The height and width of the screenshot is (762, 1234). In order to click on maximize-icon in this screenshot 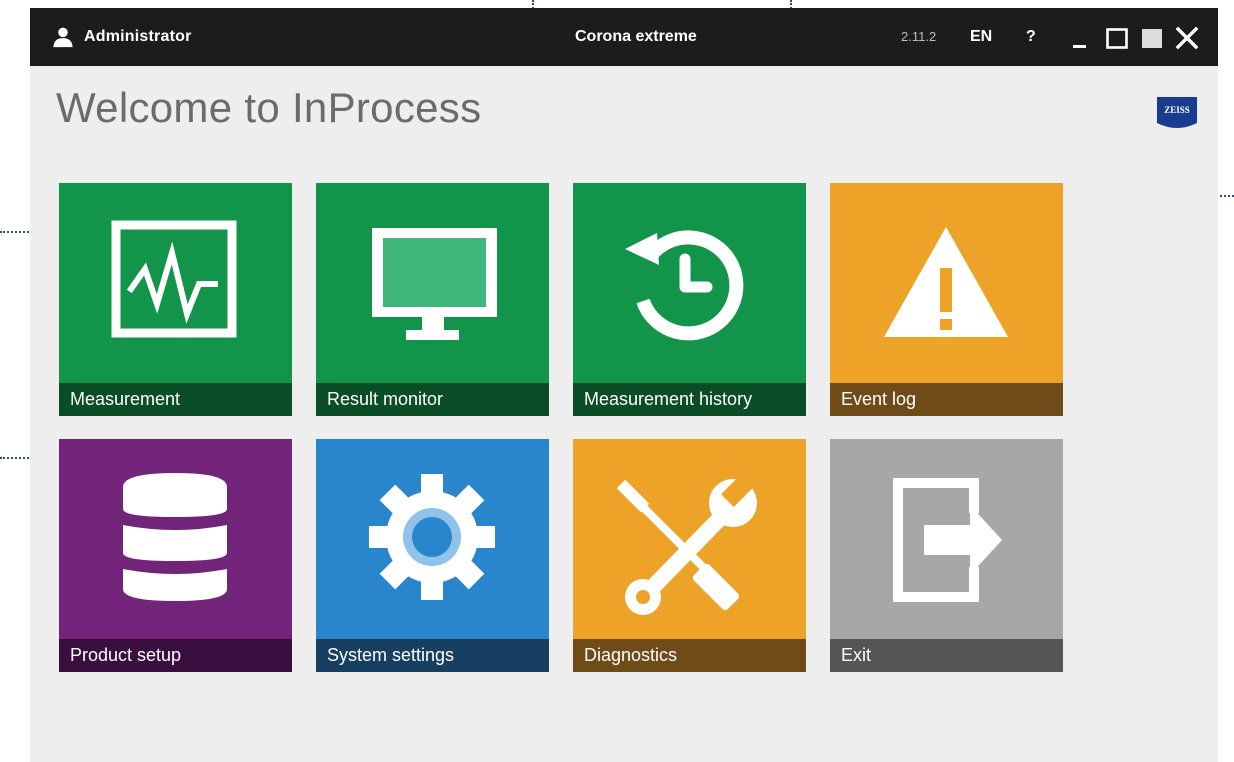, I will do `click(1152, 38)`.